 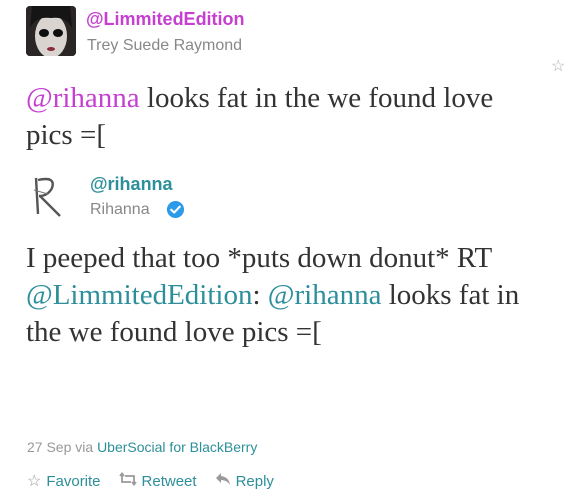 I want to click on reply-label: Reply, so click(x=254, y=481).